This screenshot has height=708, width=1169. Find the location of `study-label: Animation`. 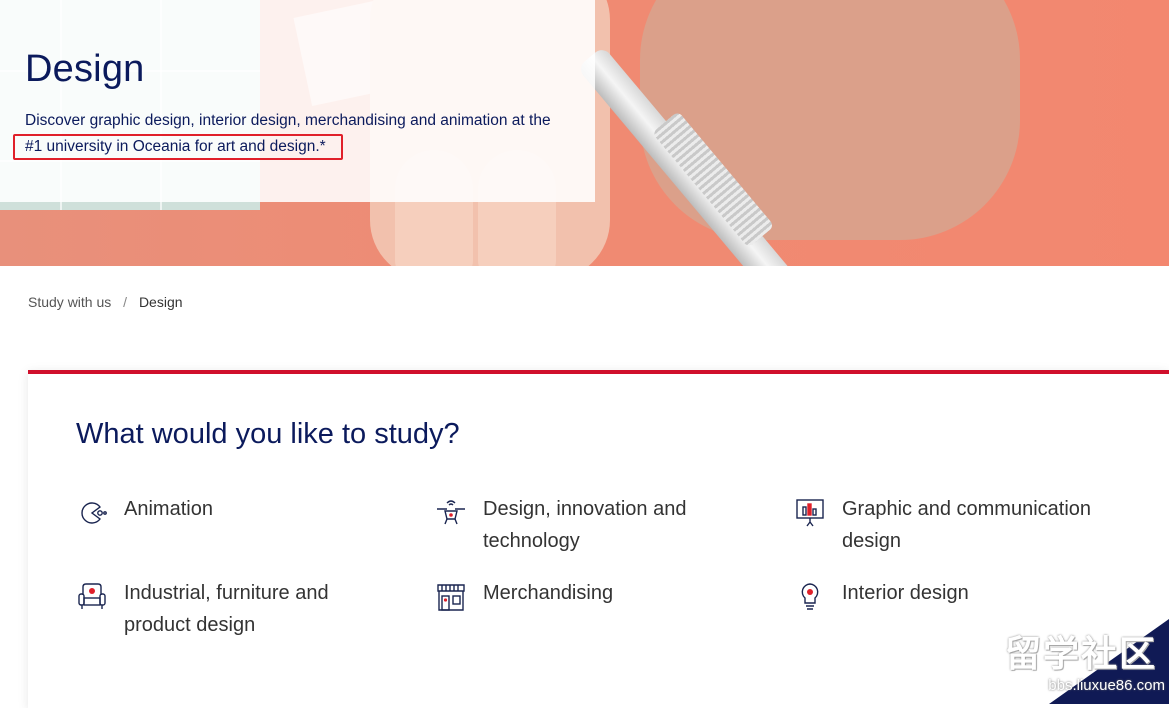

study-label: Animation is located at coordinates (168, 509).